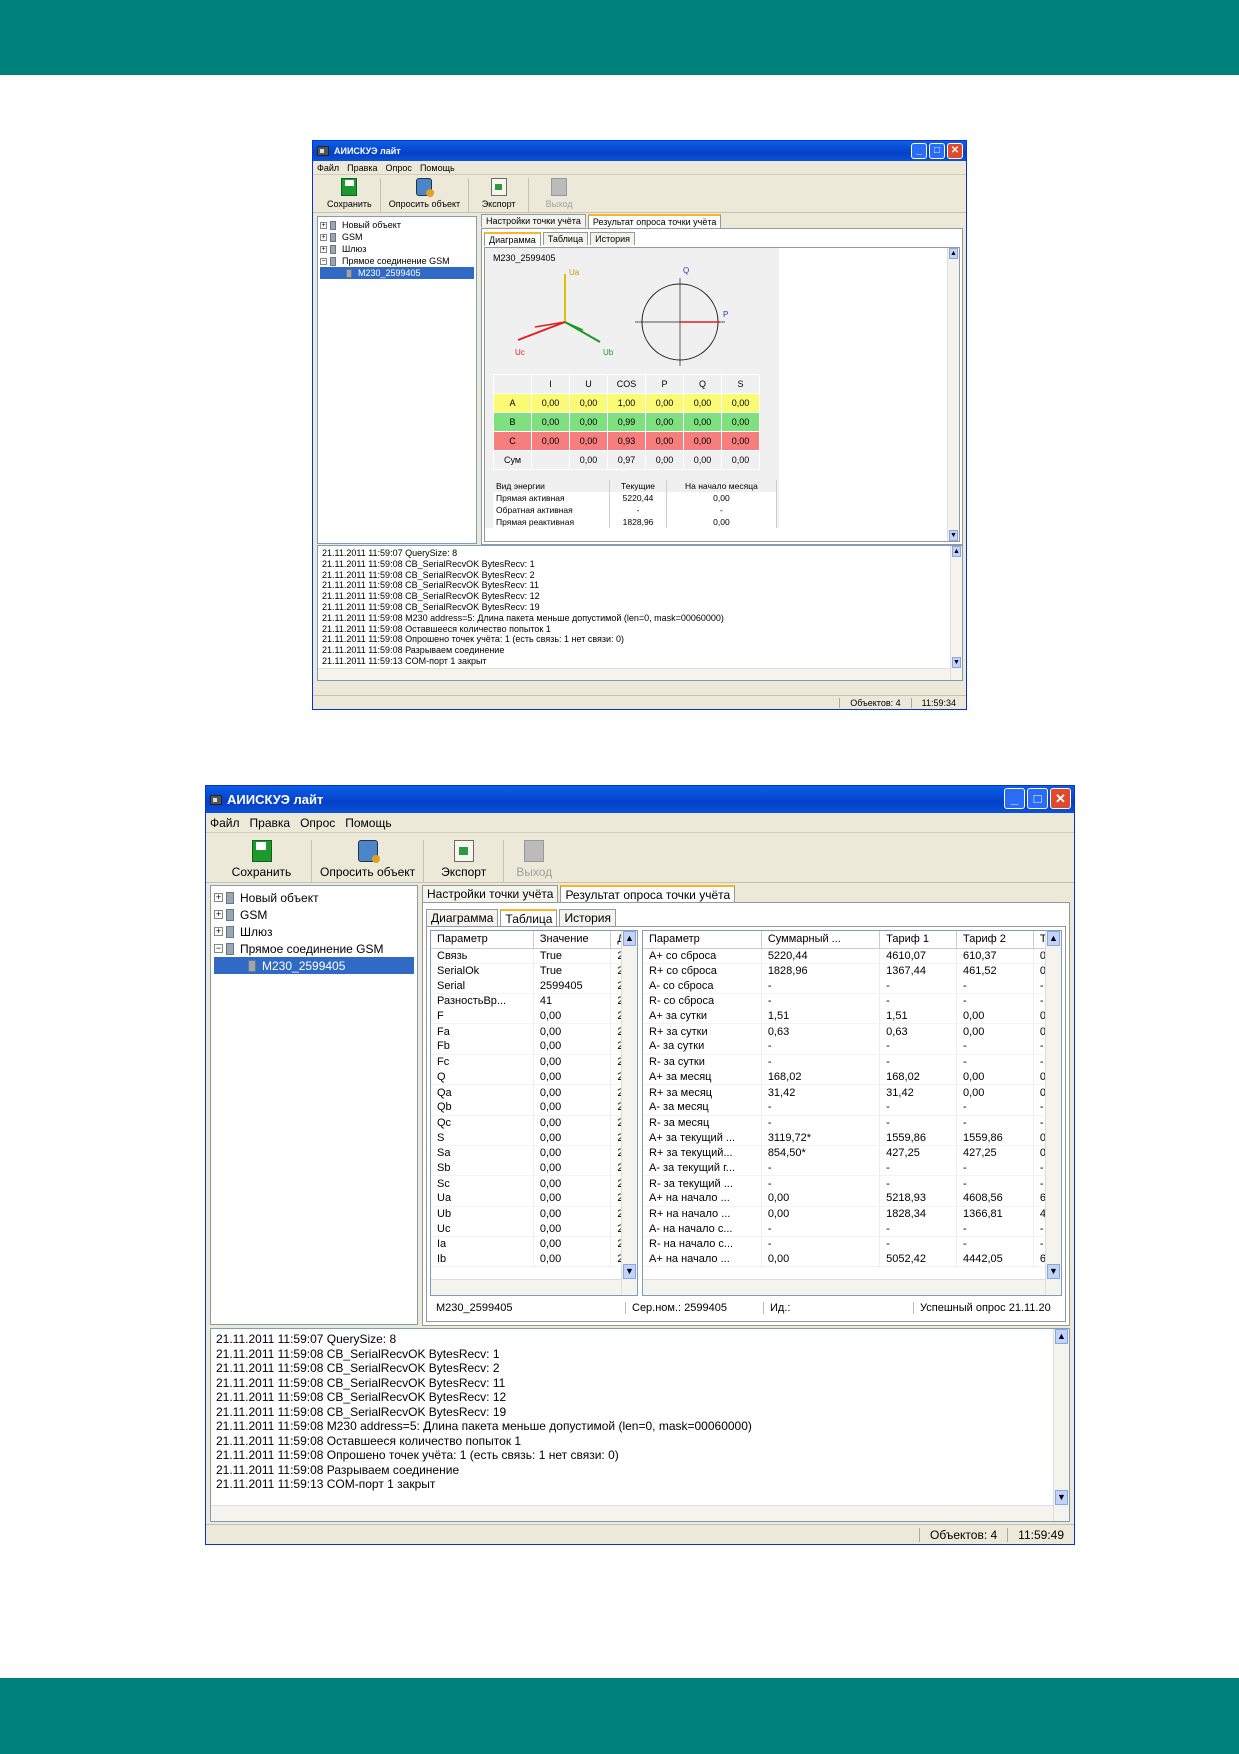 This screenshot has width=1239, height=1754. Describe the element at coordinates (534, 1092) in the screenshot. I see `table-row: Qa0,002` at that location.